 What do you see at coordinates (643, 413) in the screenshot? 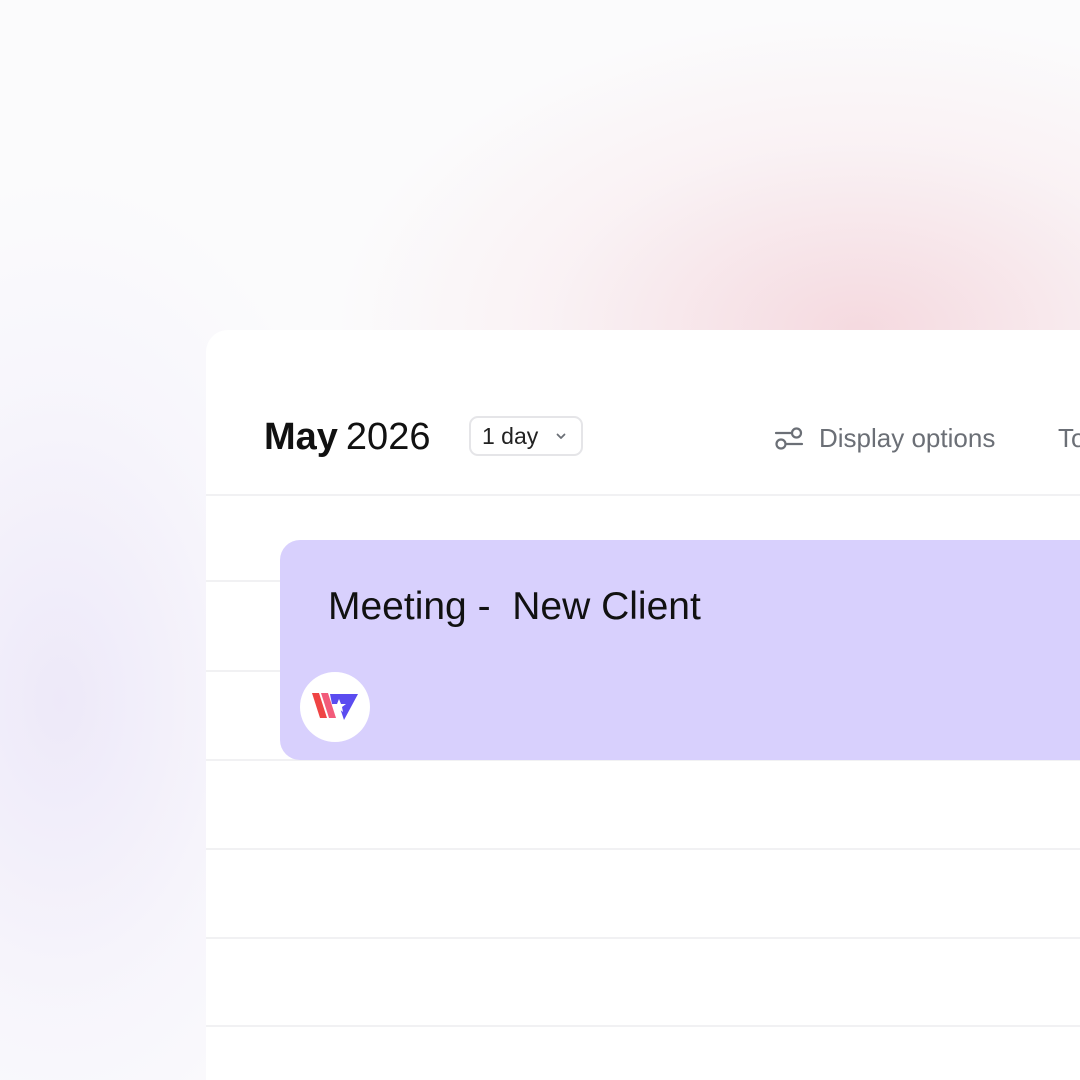
I see `calendar-header: May 2026 1 day Display options To` at bounding box center [643, 413].